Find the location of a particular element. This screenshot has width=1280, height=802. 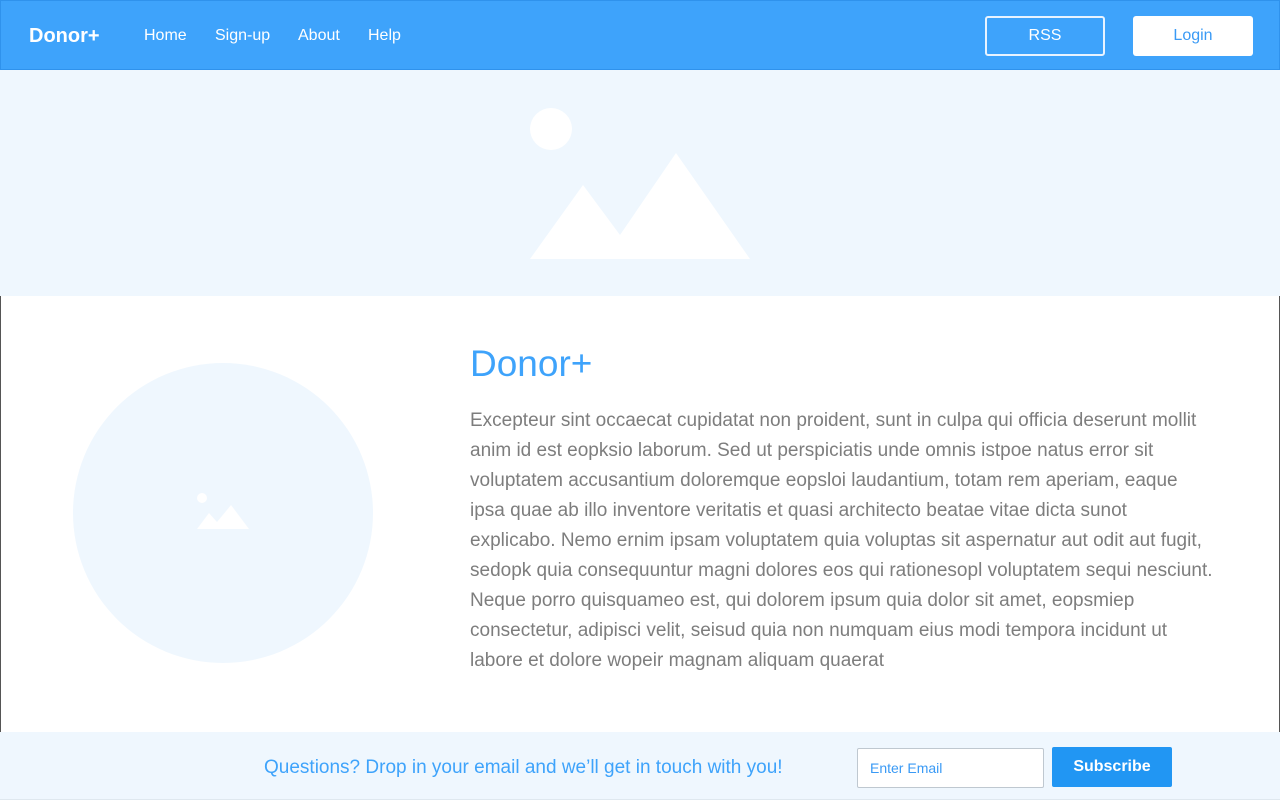

nav-link-home: Home is located at coordinates (165, 36).